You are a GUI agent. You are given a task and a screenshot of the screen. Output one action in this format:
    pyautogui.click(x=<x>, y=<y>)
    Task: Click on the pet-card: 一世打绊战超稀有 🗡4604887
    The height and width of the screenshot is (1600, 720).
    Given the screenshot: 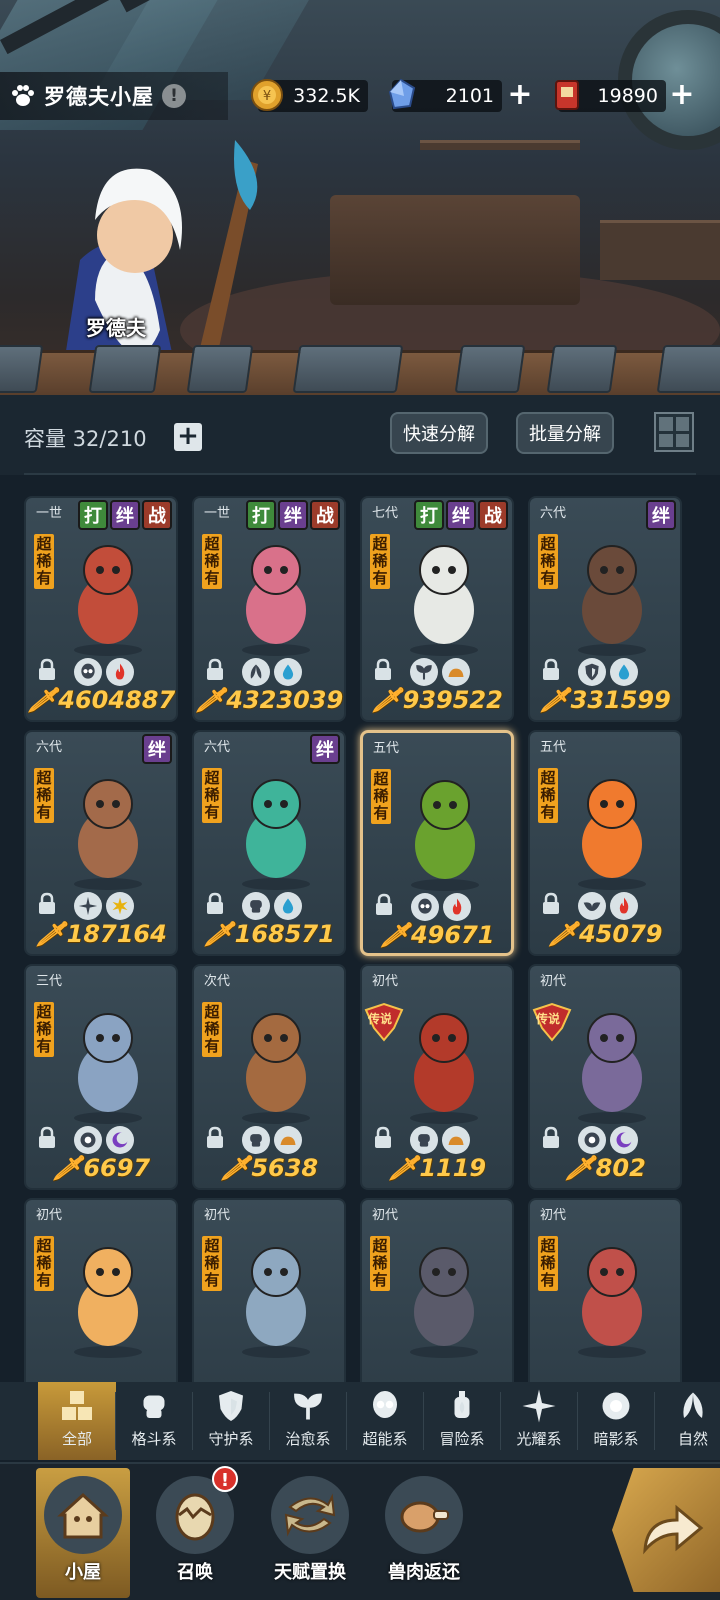 What is the action you would take?
    pyautogui.click(x=101, y=609)
    